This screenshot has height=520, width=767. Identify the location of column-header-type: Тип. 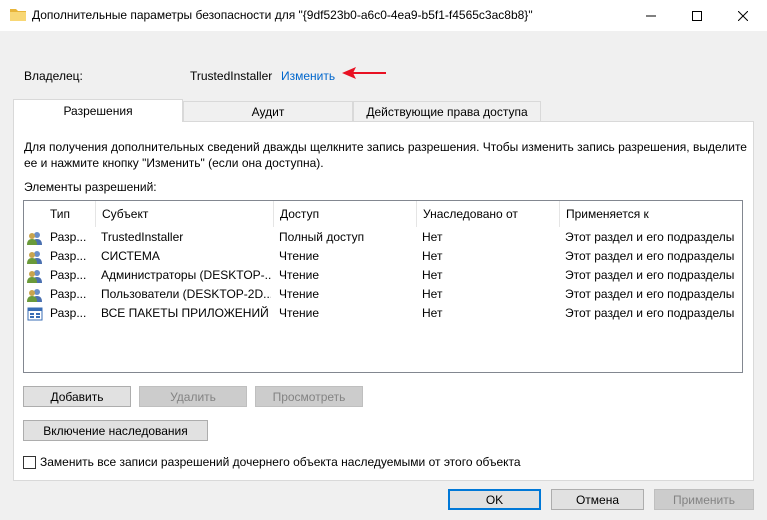
(70, 214).